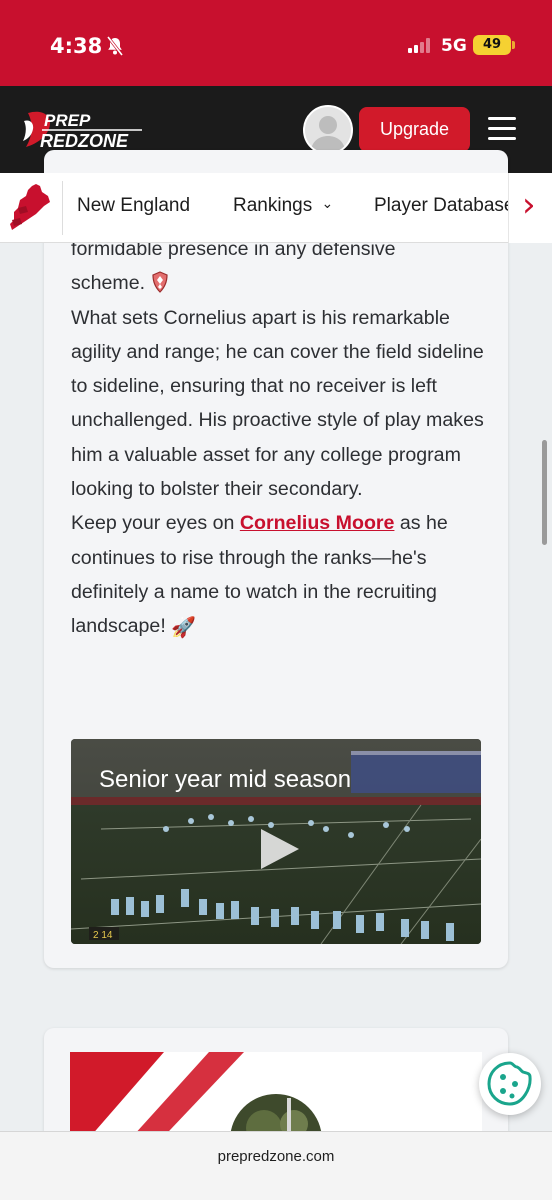  What do you see at coordinates (184, 627) in the screenshot?
I see `rocket-emoji-icon: 🚀` at bounding box center [184, 627].